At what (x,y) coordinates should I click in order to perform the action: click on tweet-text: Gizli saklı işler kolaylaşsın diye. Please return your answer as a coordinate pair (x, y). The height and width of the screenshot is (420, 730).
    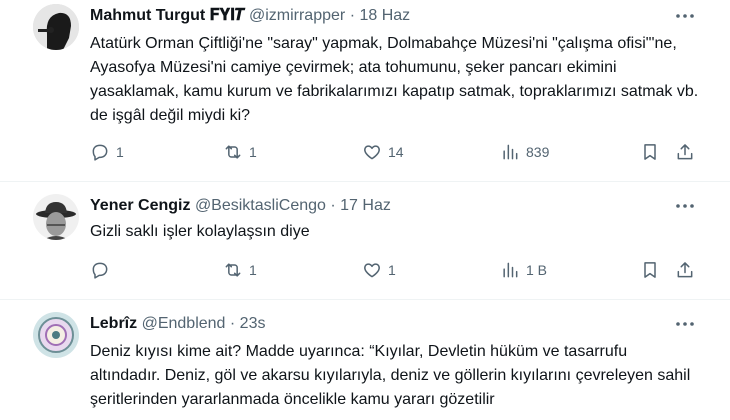
    Looking at the image, I should click on (200, 231).